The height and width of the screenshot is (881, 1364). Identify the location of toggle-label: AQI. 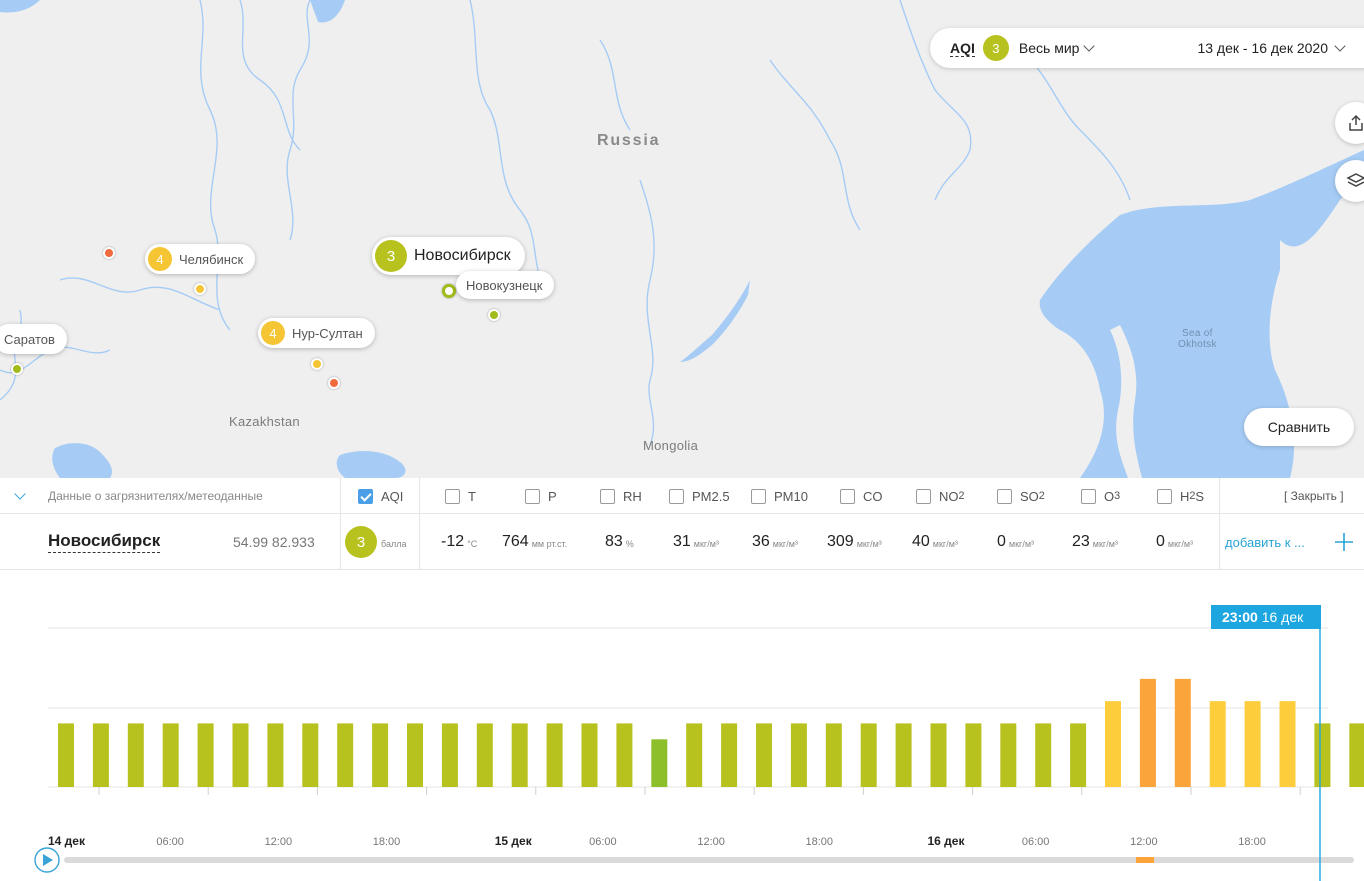
(392, 496).